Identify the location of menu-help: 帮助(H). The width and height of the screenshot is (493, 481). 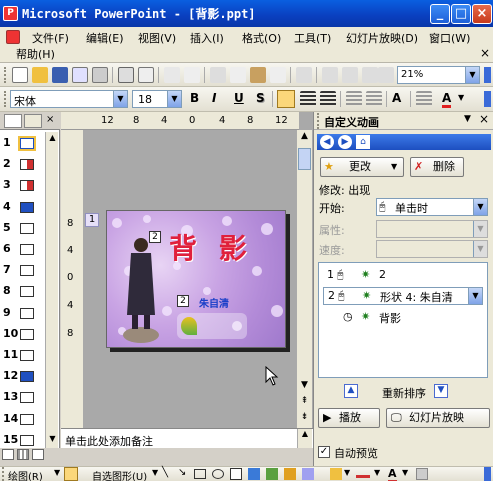
(35, 54).